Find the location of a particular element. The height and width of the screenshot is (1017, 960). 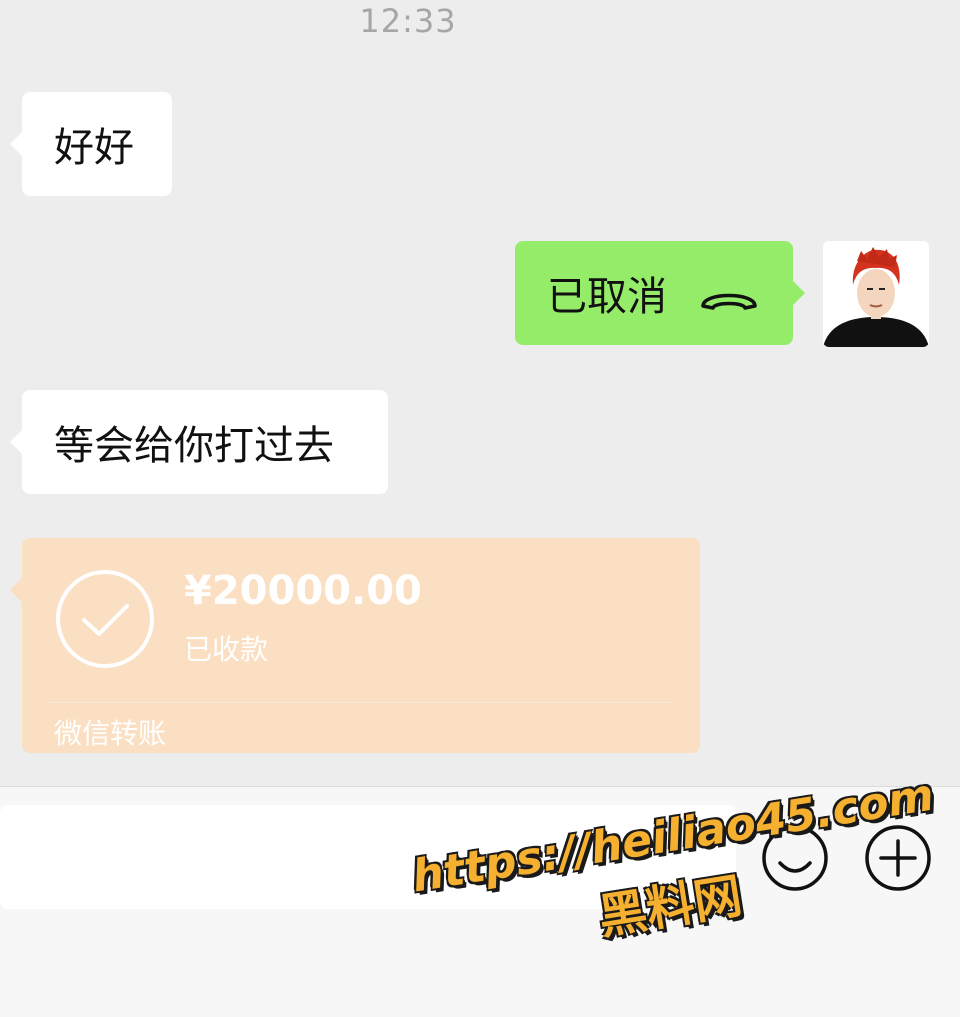

message-text: 已取消 is located at coordinates (607, 297).